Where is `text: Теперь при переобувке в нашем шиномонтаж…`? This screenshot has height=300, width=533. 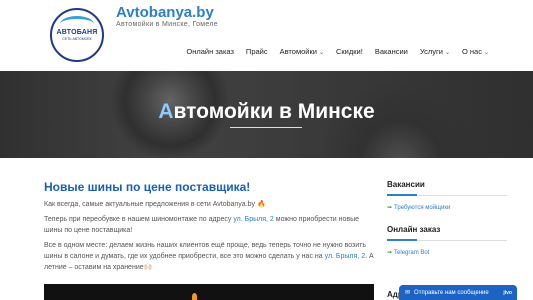
text: Теперь при переобувке в нашем шиномонтаж… is located at coordinates (139, 219).